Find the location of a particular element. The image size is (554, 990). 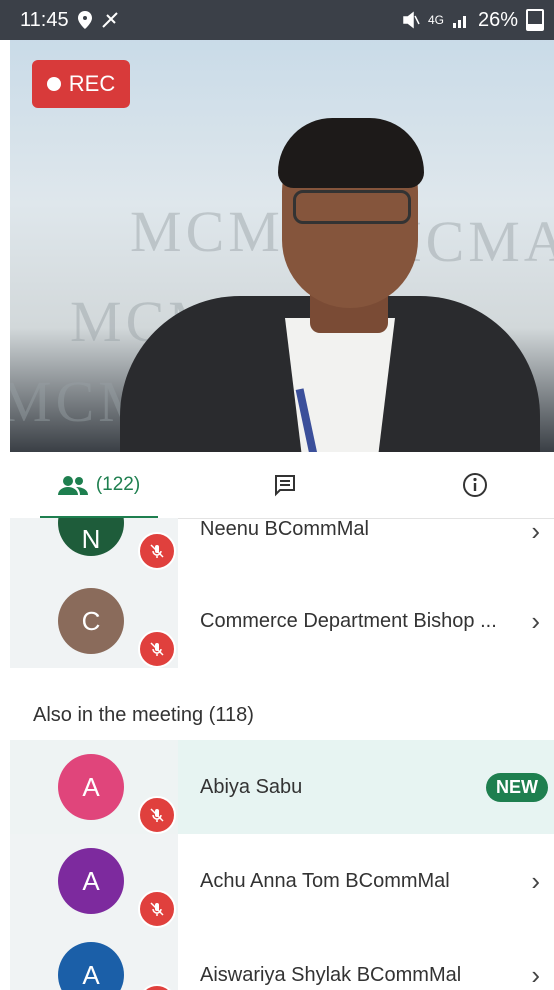

participant-row: C Commerce Department Bishop ... › is located at coordinates (282, 621).